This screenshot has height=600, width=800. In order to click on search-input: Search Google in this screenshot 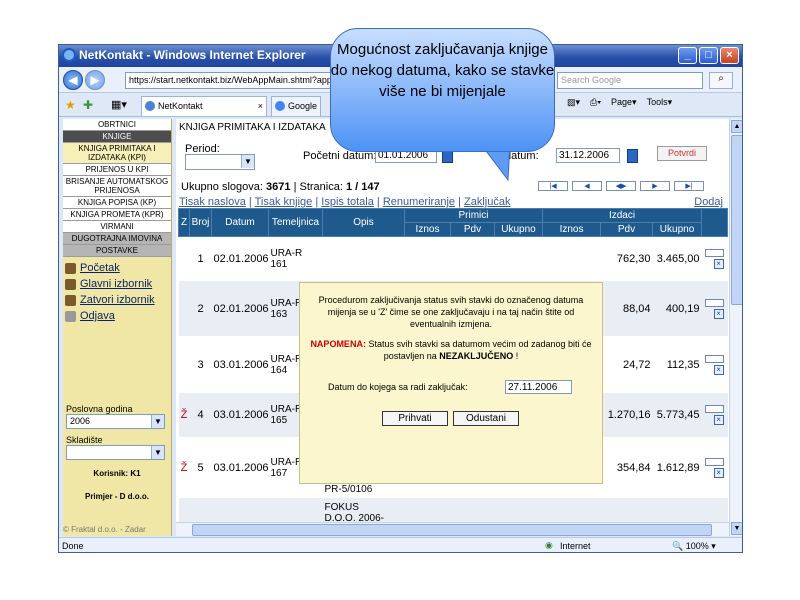, I will do `click(630, 80)`.